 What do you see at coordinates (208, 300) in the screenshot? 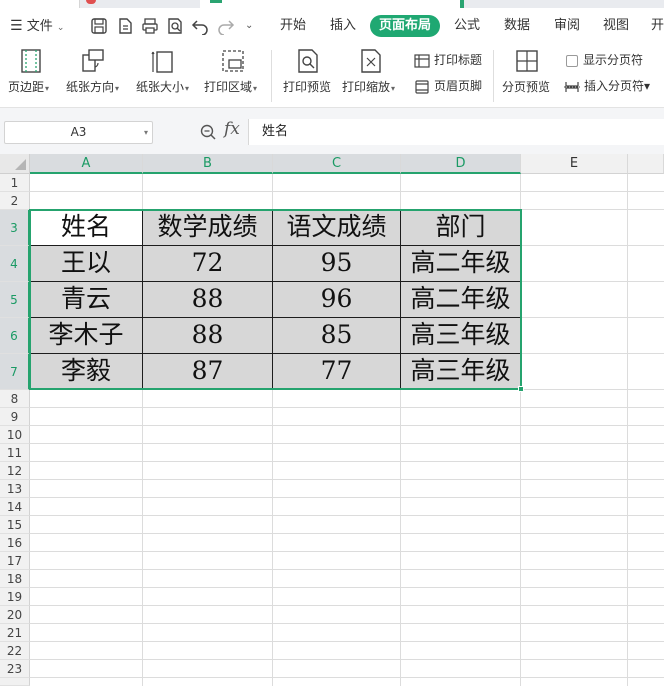
I see `cell-b5: 88` at bounding box center [208, 300].